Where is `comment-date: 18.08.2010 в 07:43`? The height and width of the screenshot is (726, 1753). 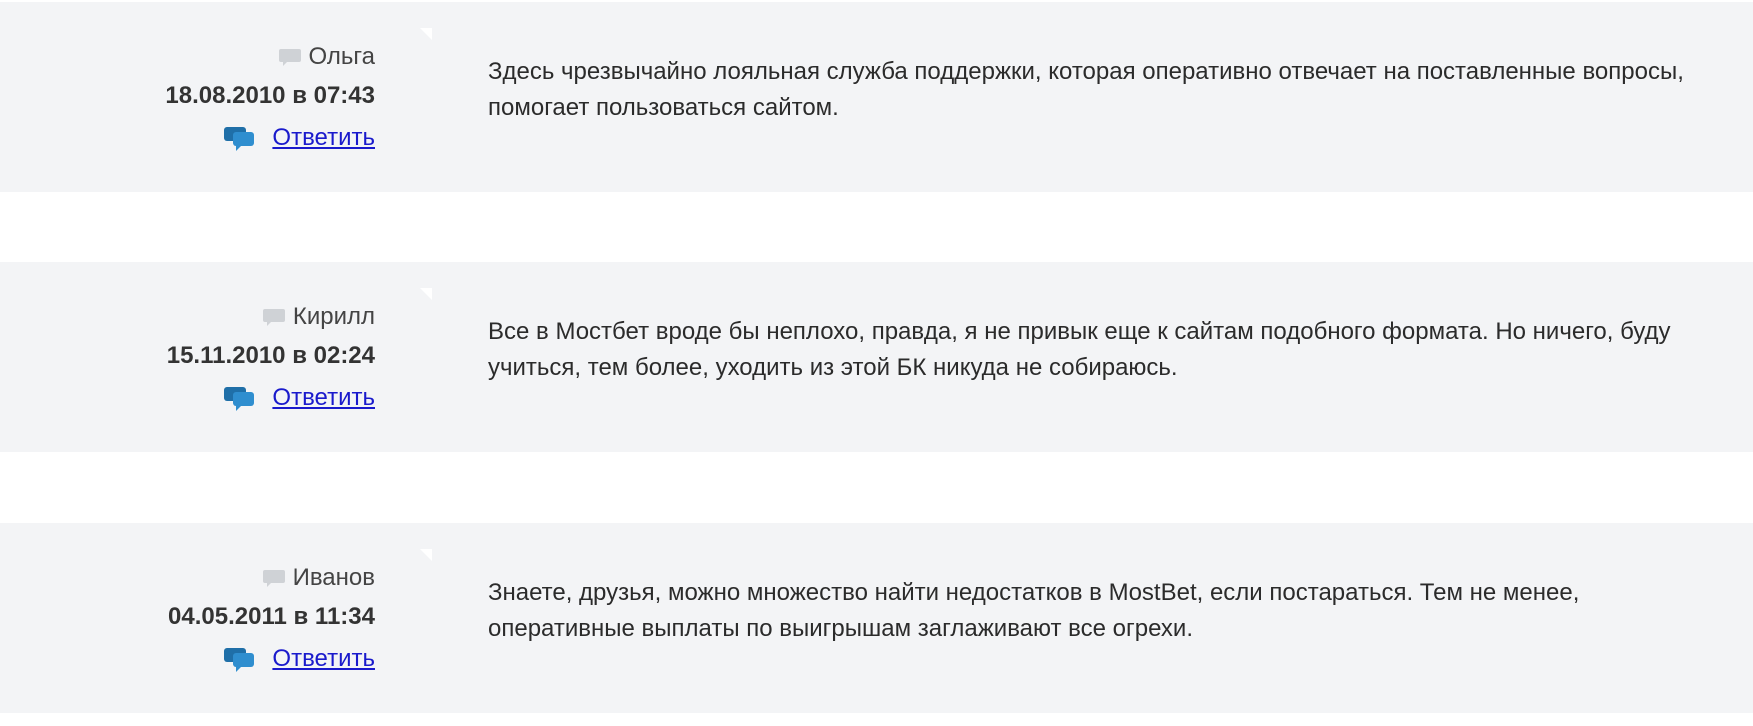
comment-date: 18.08.2010 в 07:43 is located at coordinates (270, 95).